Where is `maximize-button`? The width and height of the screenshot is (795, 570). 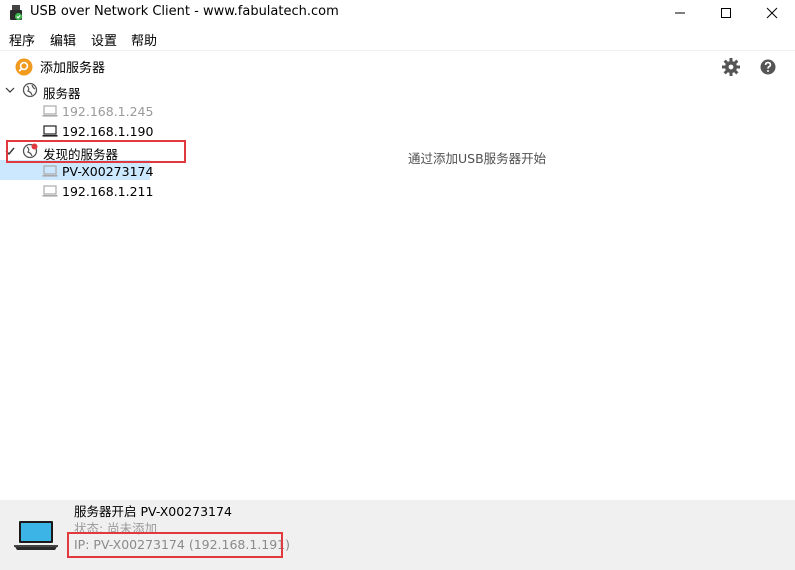 maximize-button is located at coordinates (726, 13).